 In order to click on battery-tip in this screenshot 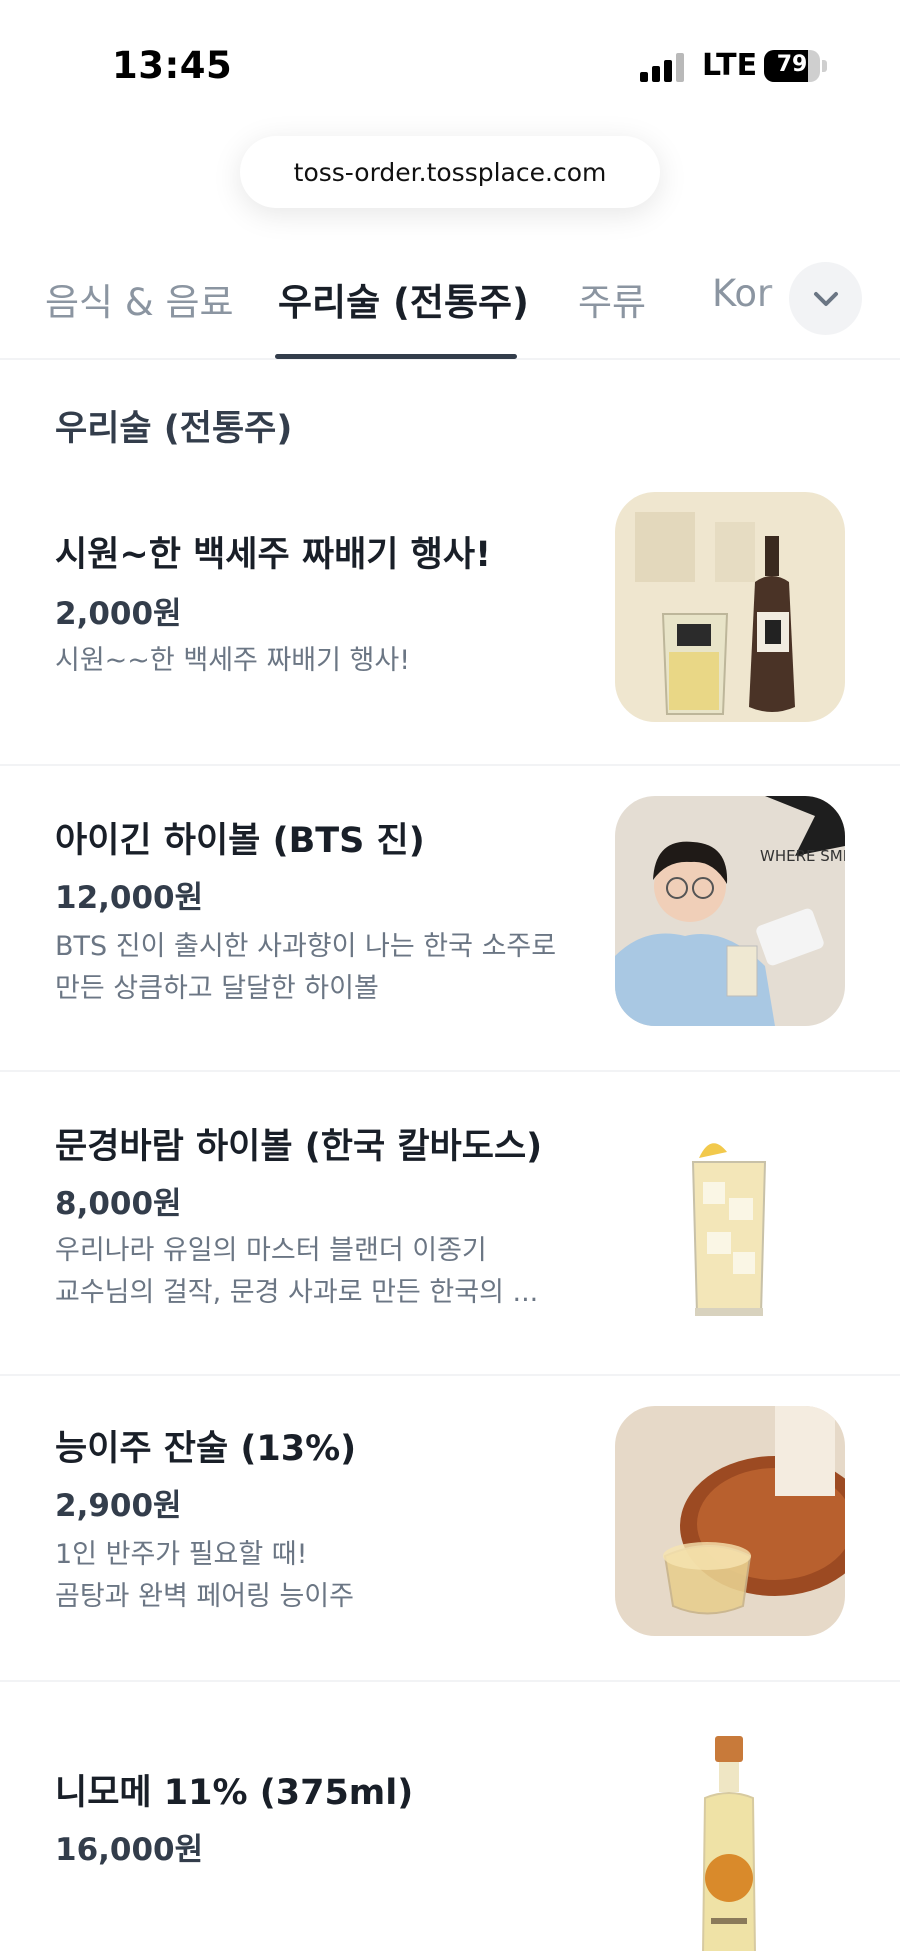, I will do `click(824, 66)`.